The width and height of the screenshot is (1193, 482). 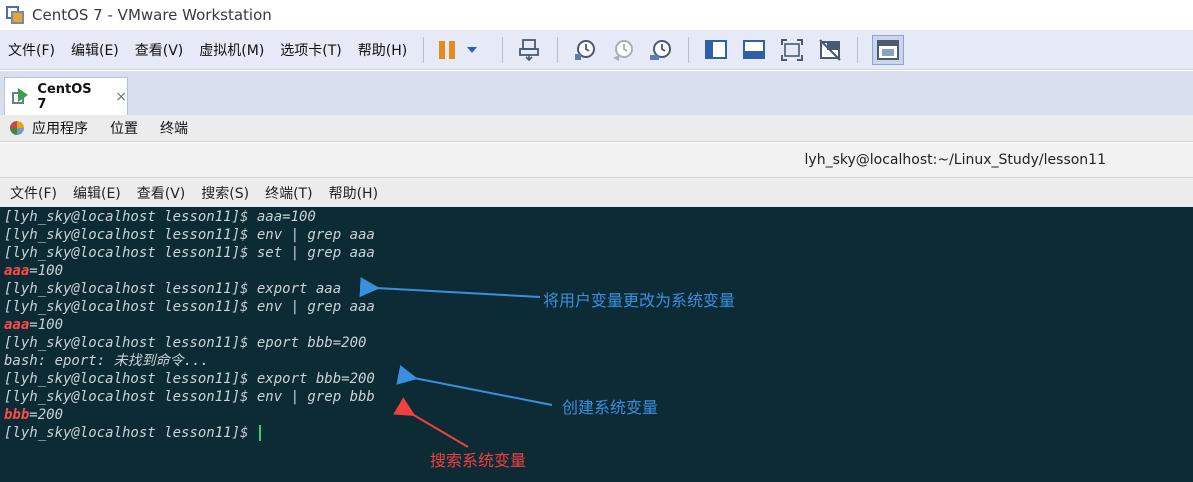 I want to click on console-view-button, so click(x=888, y=49).